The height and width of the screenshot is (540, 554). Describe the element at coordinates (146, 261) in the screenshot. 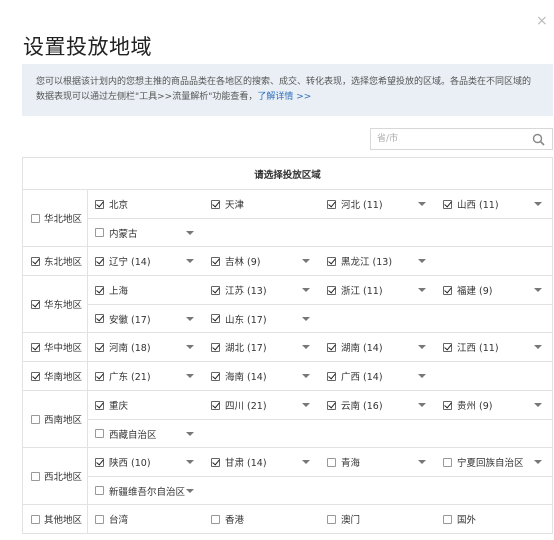

I see `province-item: 辽宁 (14)` at that location.